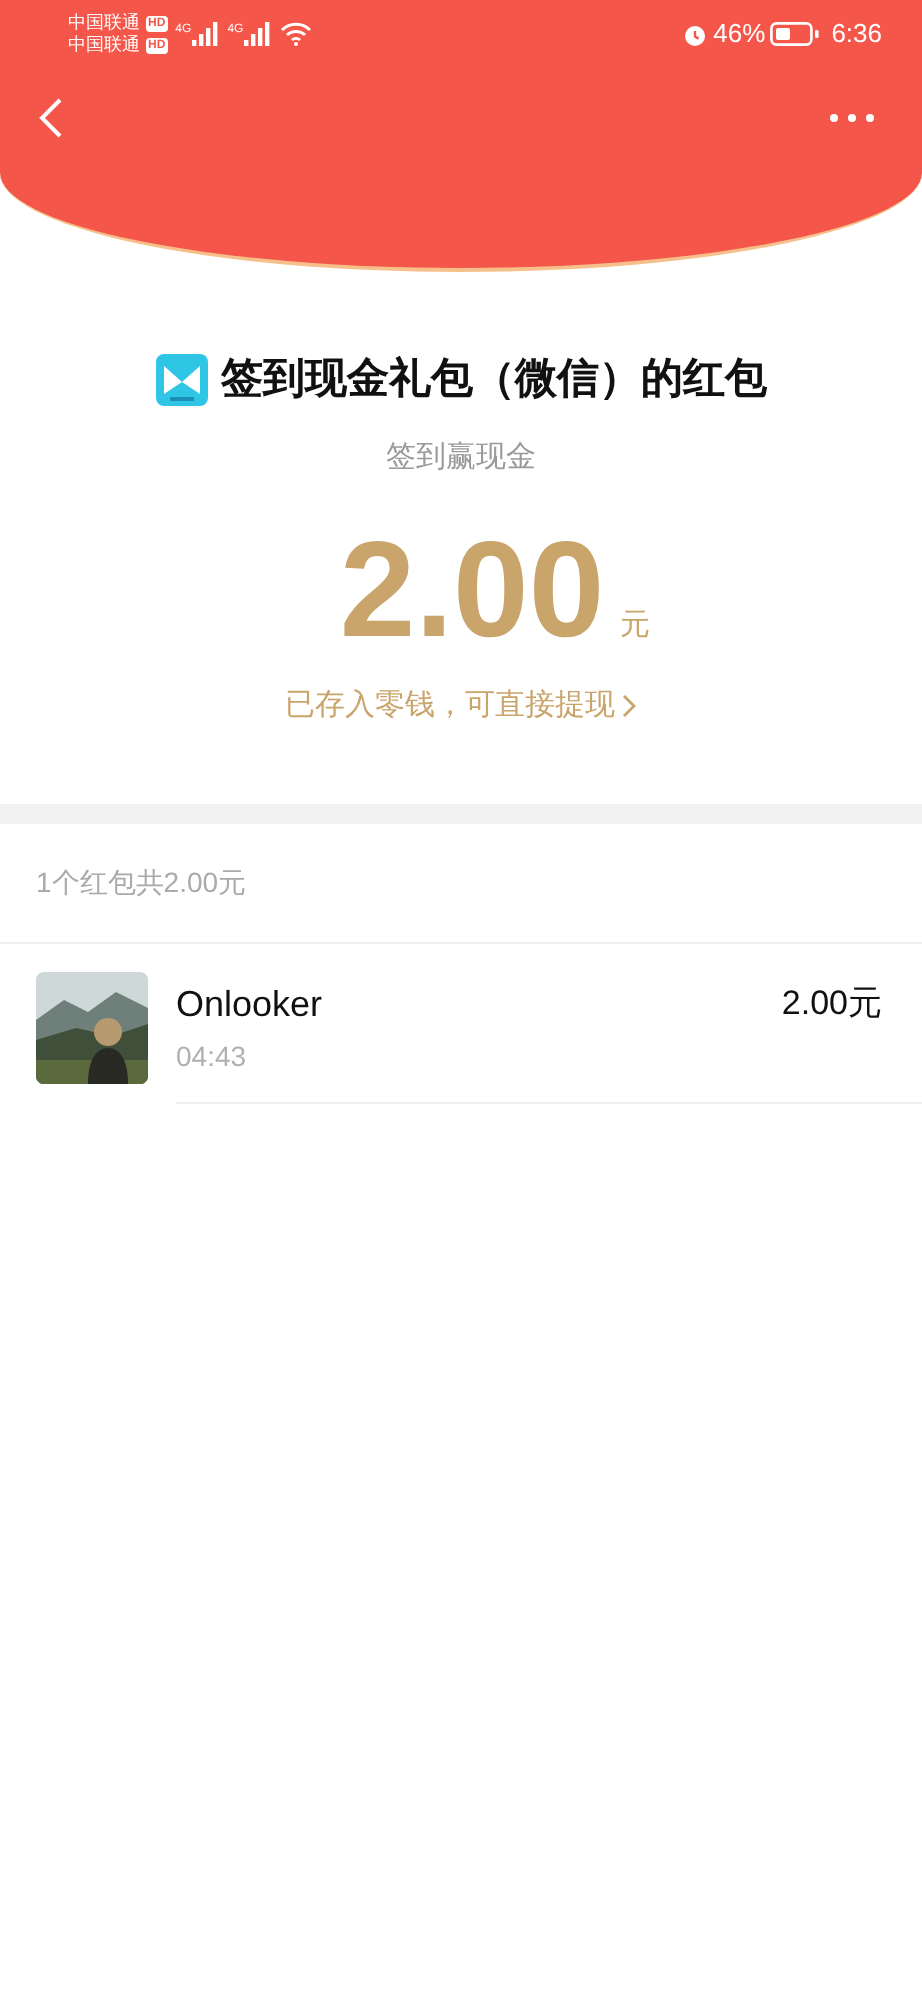  Describe the element at coordinates (856, 34) in the screenshot. I see `clock-time: 6:36` at that location.